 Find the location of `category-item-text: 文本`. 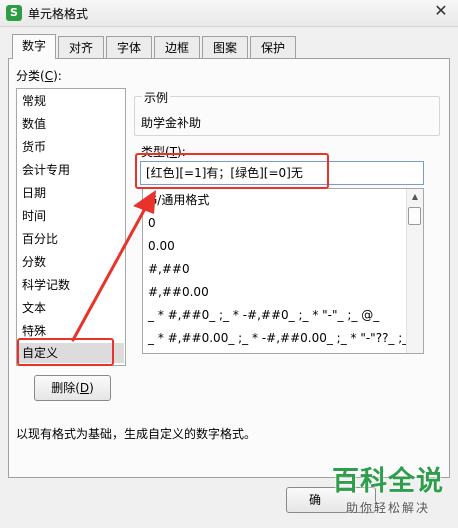

category-item-text: 文本 is located at coordinates (34, 308).